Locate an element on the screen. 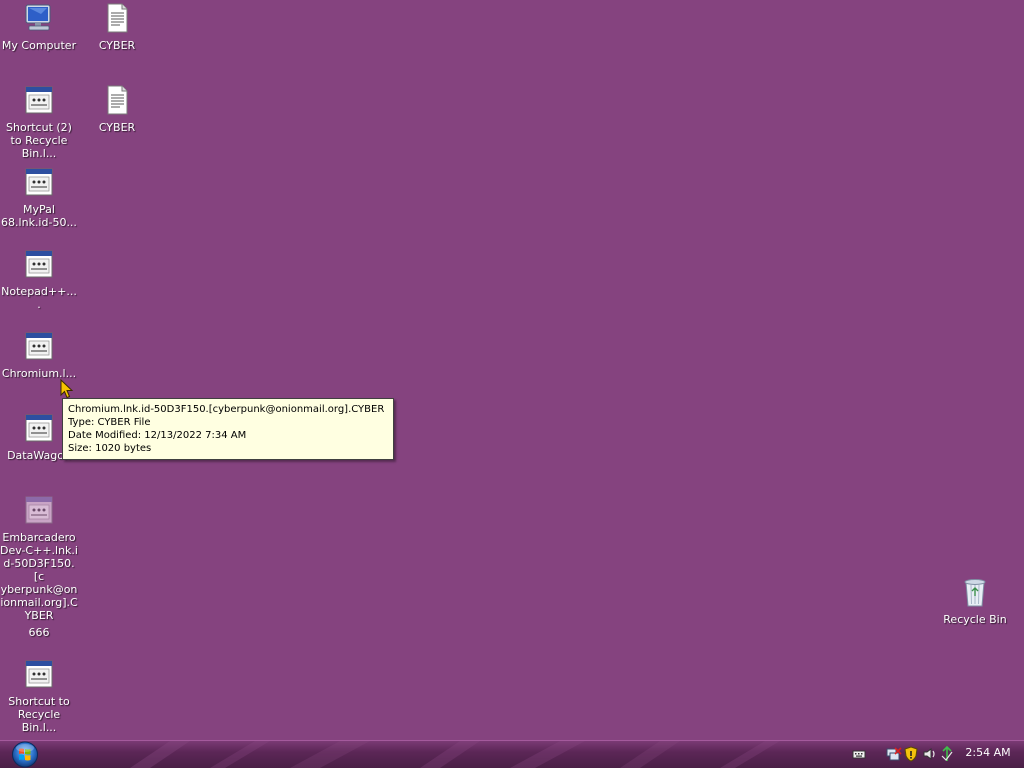  desktop-icon-cyber-1: CYBER is located at coordinates (117, 27).